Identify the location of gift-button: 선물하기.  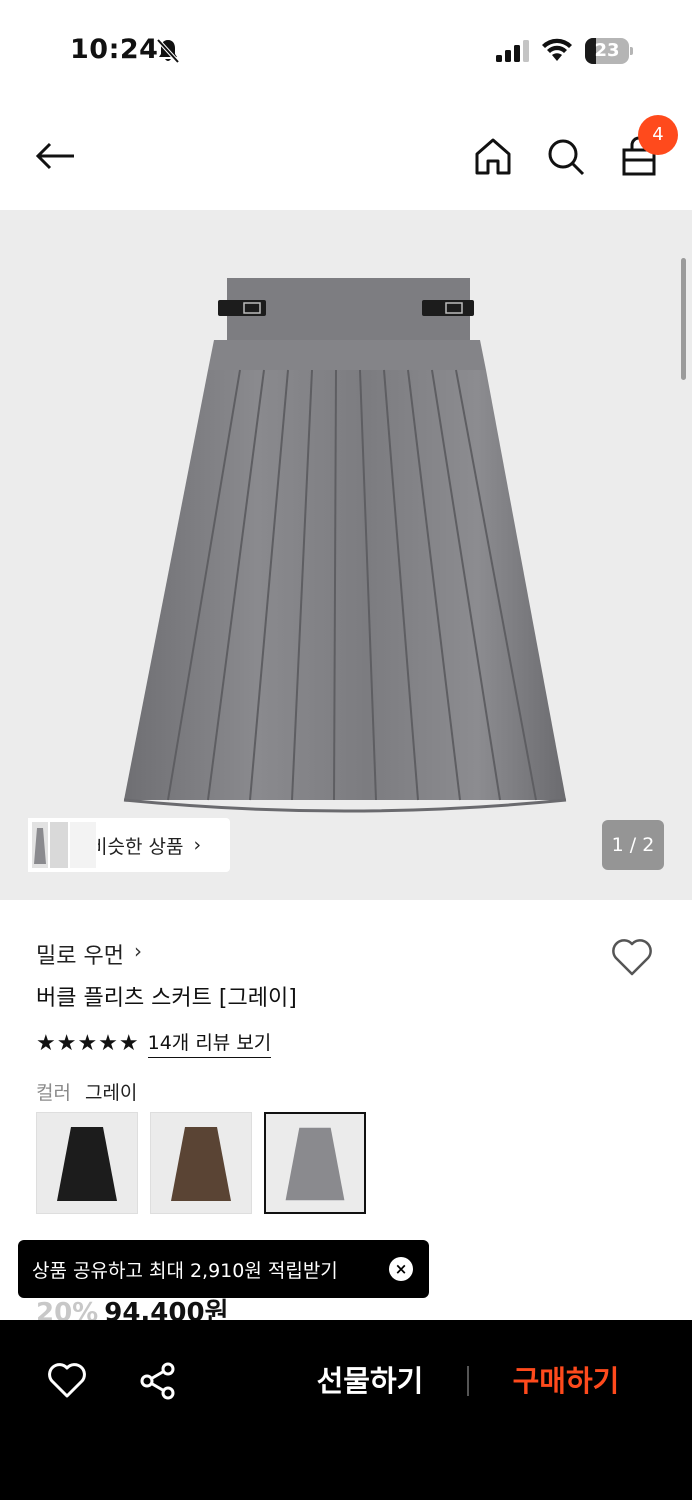
(370, 1381).